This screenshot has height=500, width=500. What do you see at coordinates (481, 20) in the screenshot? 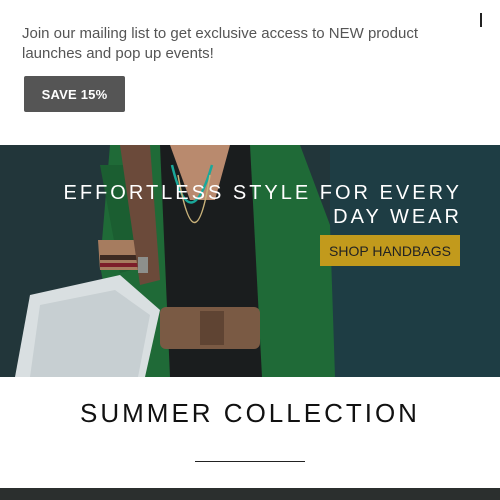
I see `close-icon` at bounding box center [481, 20].